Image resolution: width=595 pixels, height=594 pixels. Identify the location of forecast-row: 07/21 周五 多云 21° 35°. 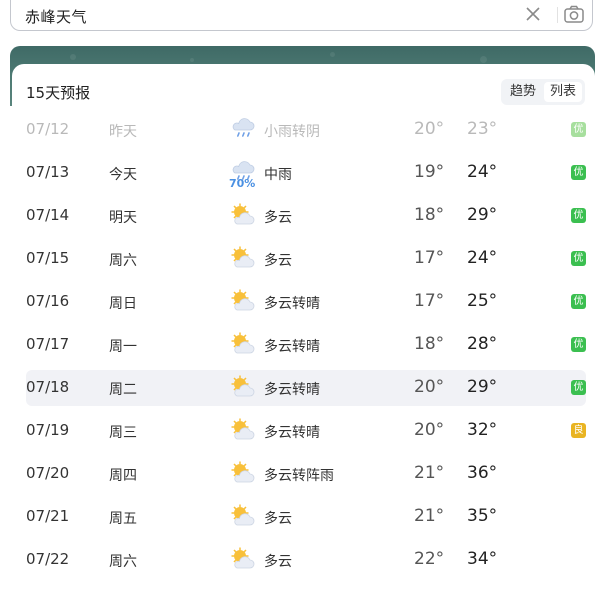
(306, 517).